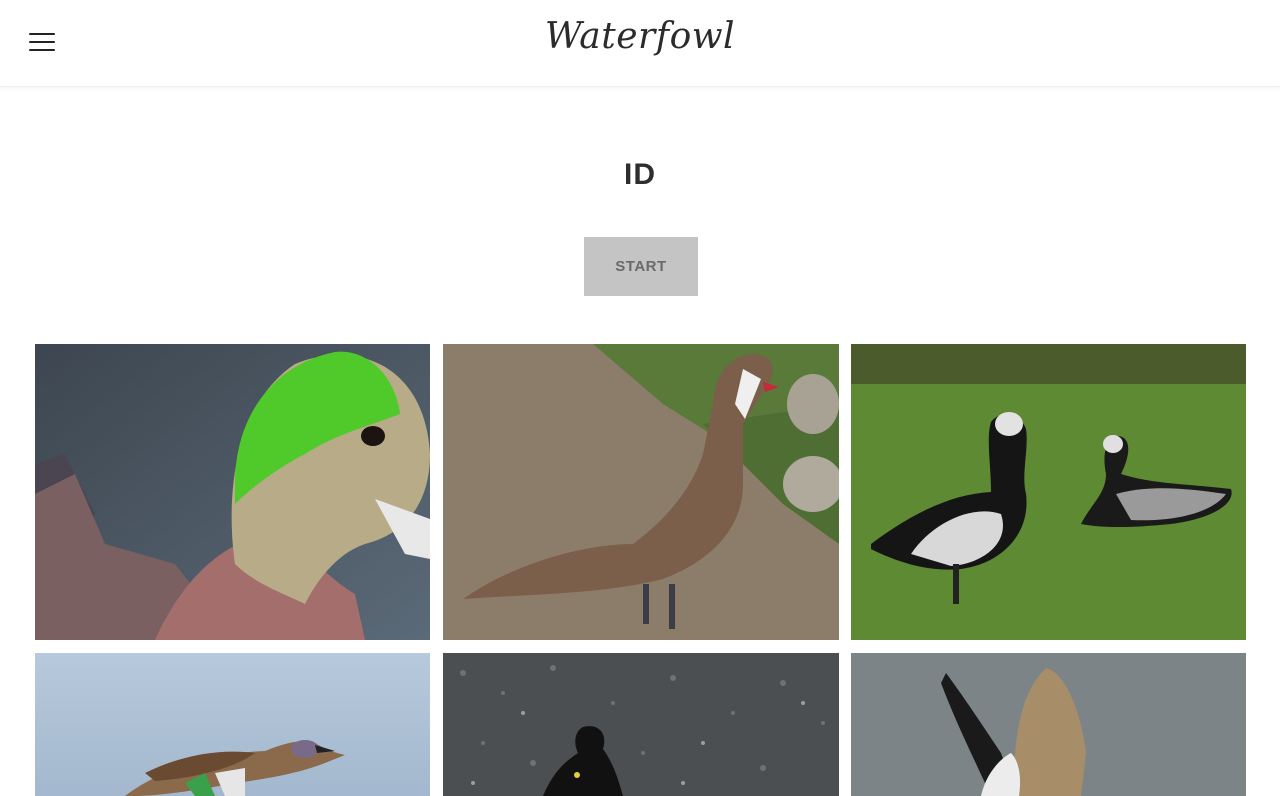 Image resolution: width=1280 pixels, height=796 pixels. I want to click on scoter-photo, so click(641, 724).